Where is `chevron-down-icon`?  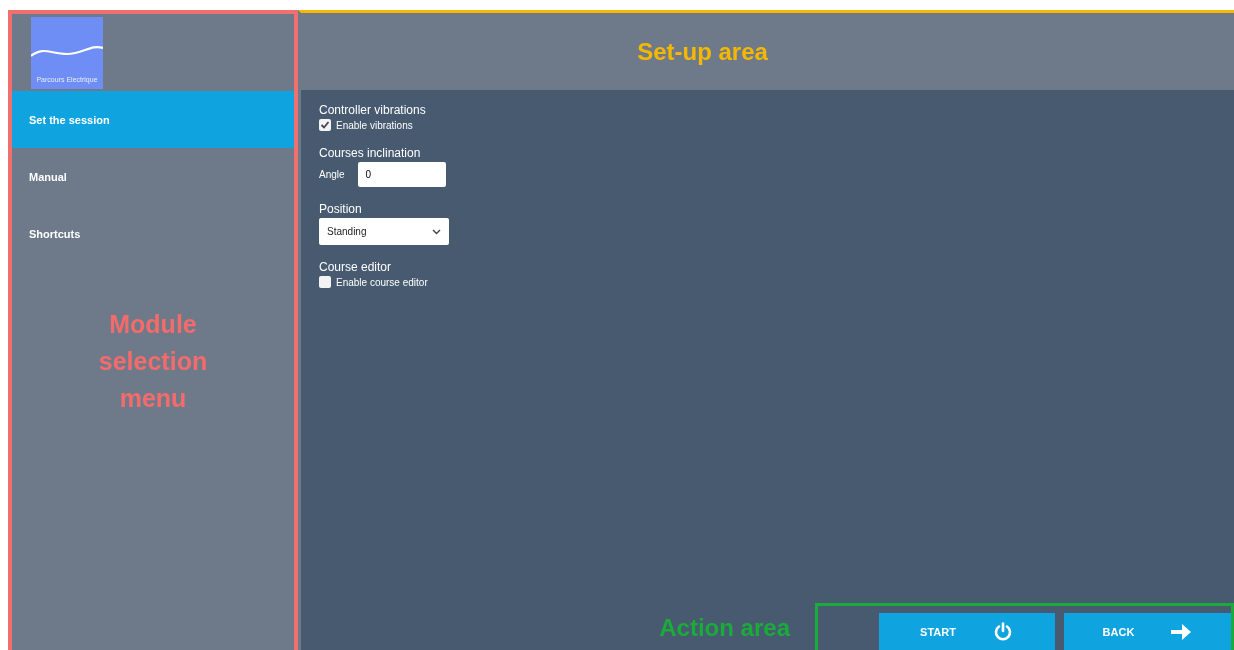 chevron-down-icon is located at coordinates (436, 231).